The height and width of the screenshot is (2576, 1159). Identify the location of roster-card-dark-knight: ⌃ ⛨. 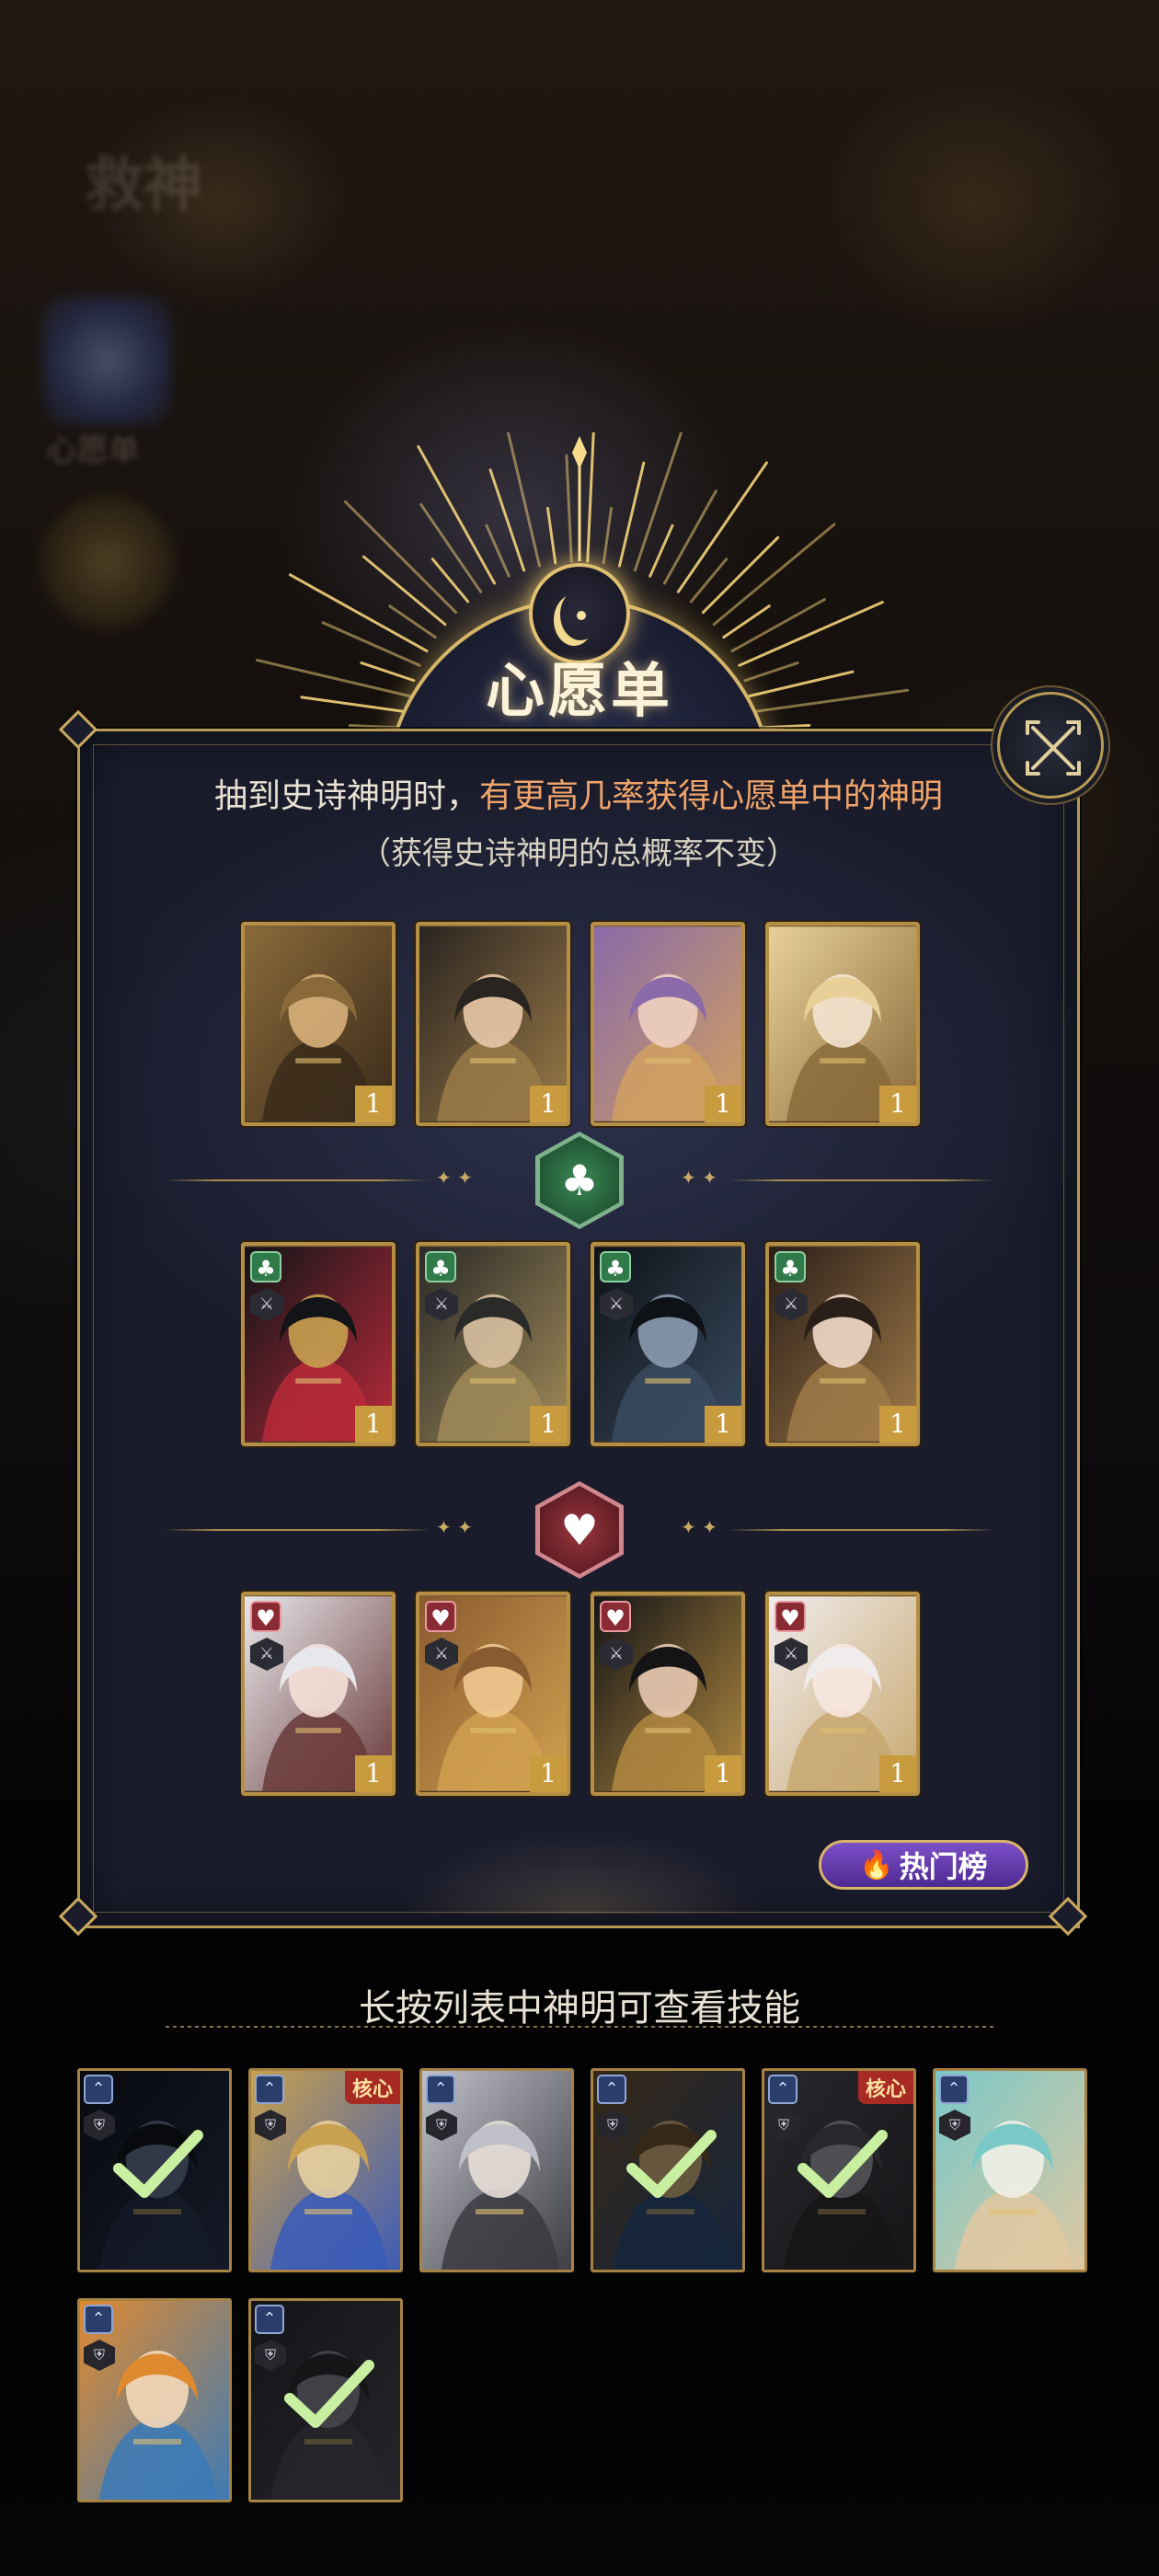
(154, 2170).